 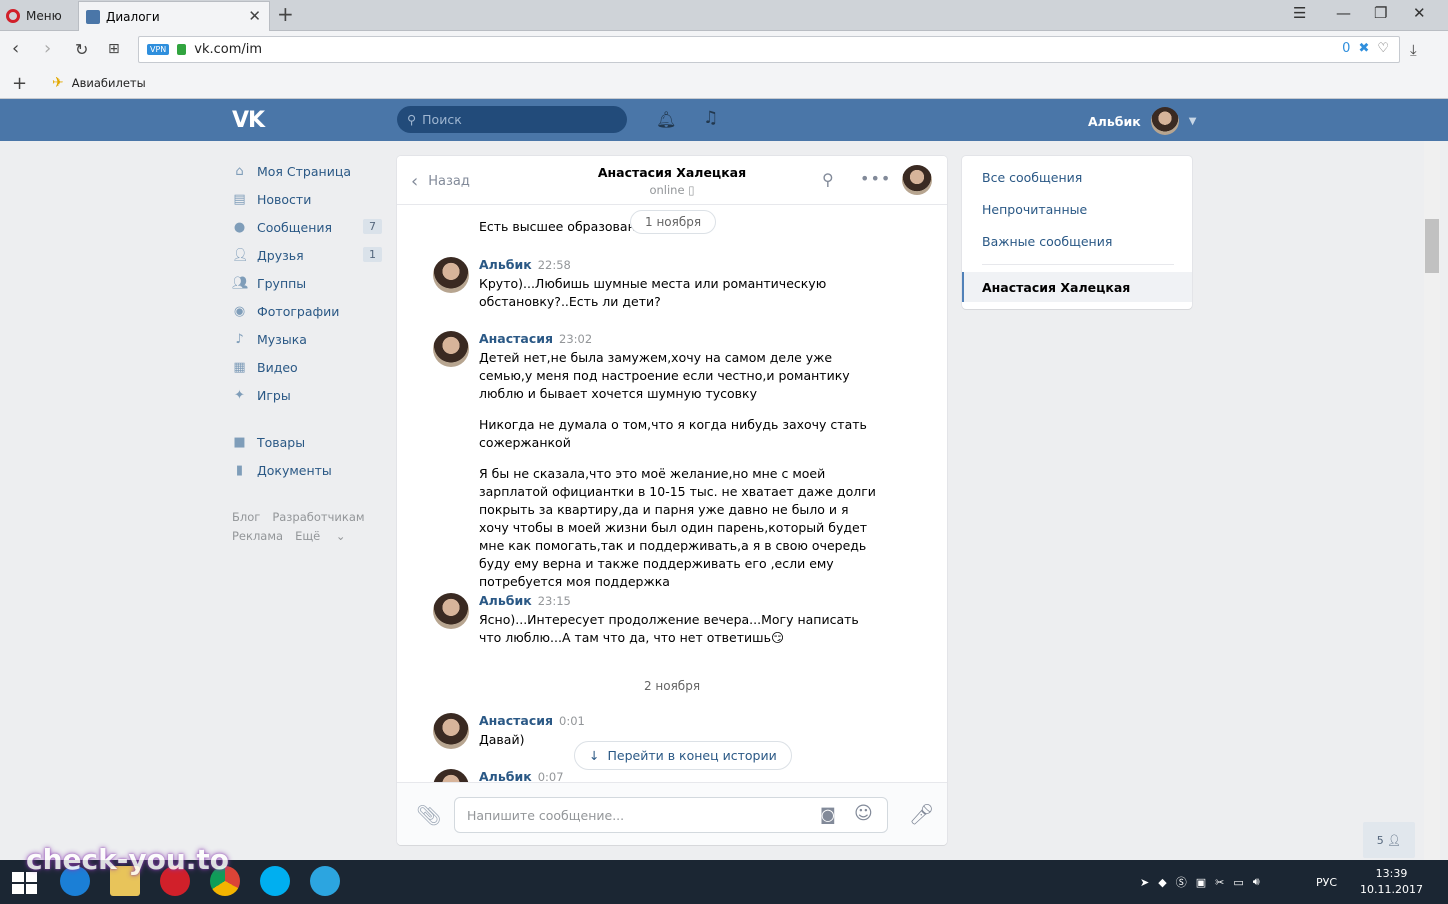 I want to click on message-author: Альбик 23:15, so click(x=525, y=600).